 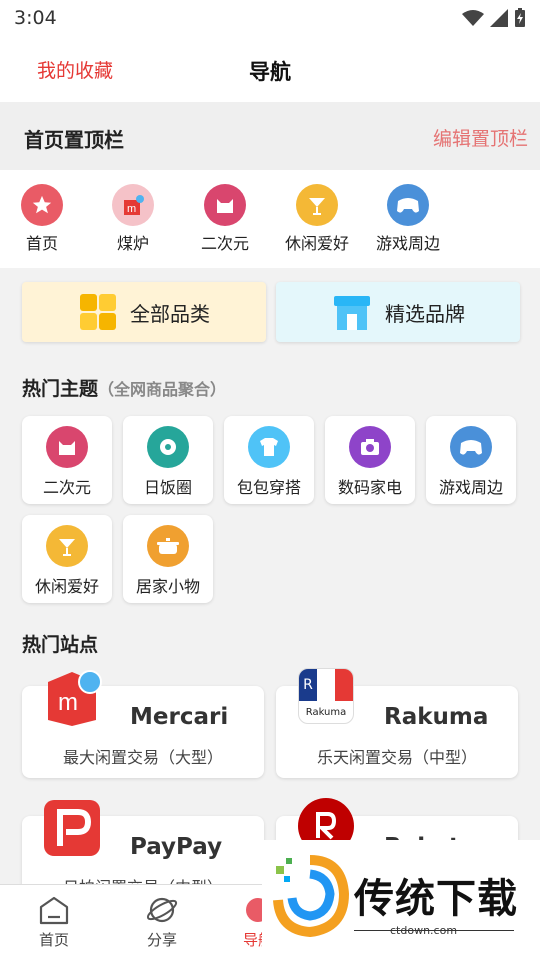 I want to click on topic-tile-home: 居家小物, so click(x=168, y=559).